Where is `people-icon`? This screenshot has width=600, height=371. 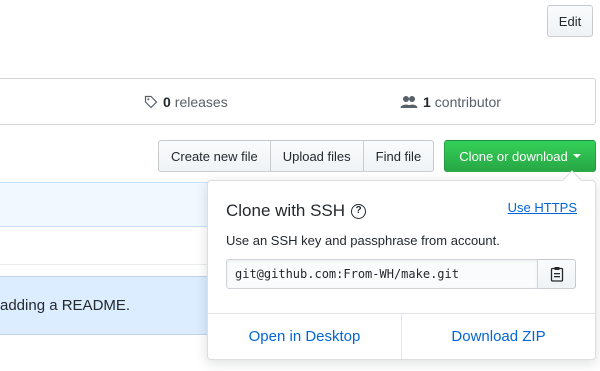
people-icon is located at coordinates (409, 101).